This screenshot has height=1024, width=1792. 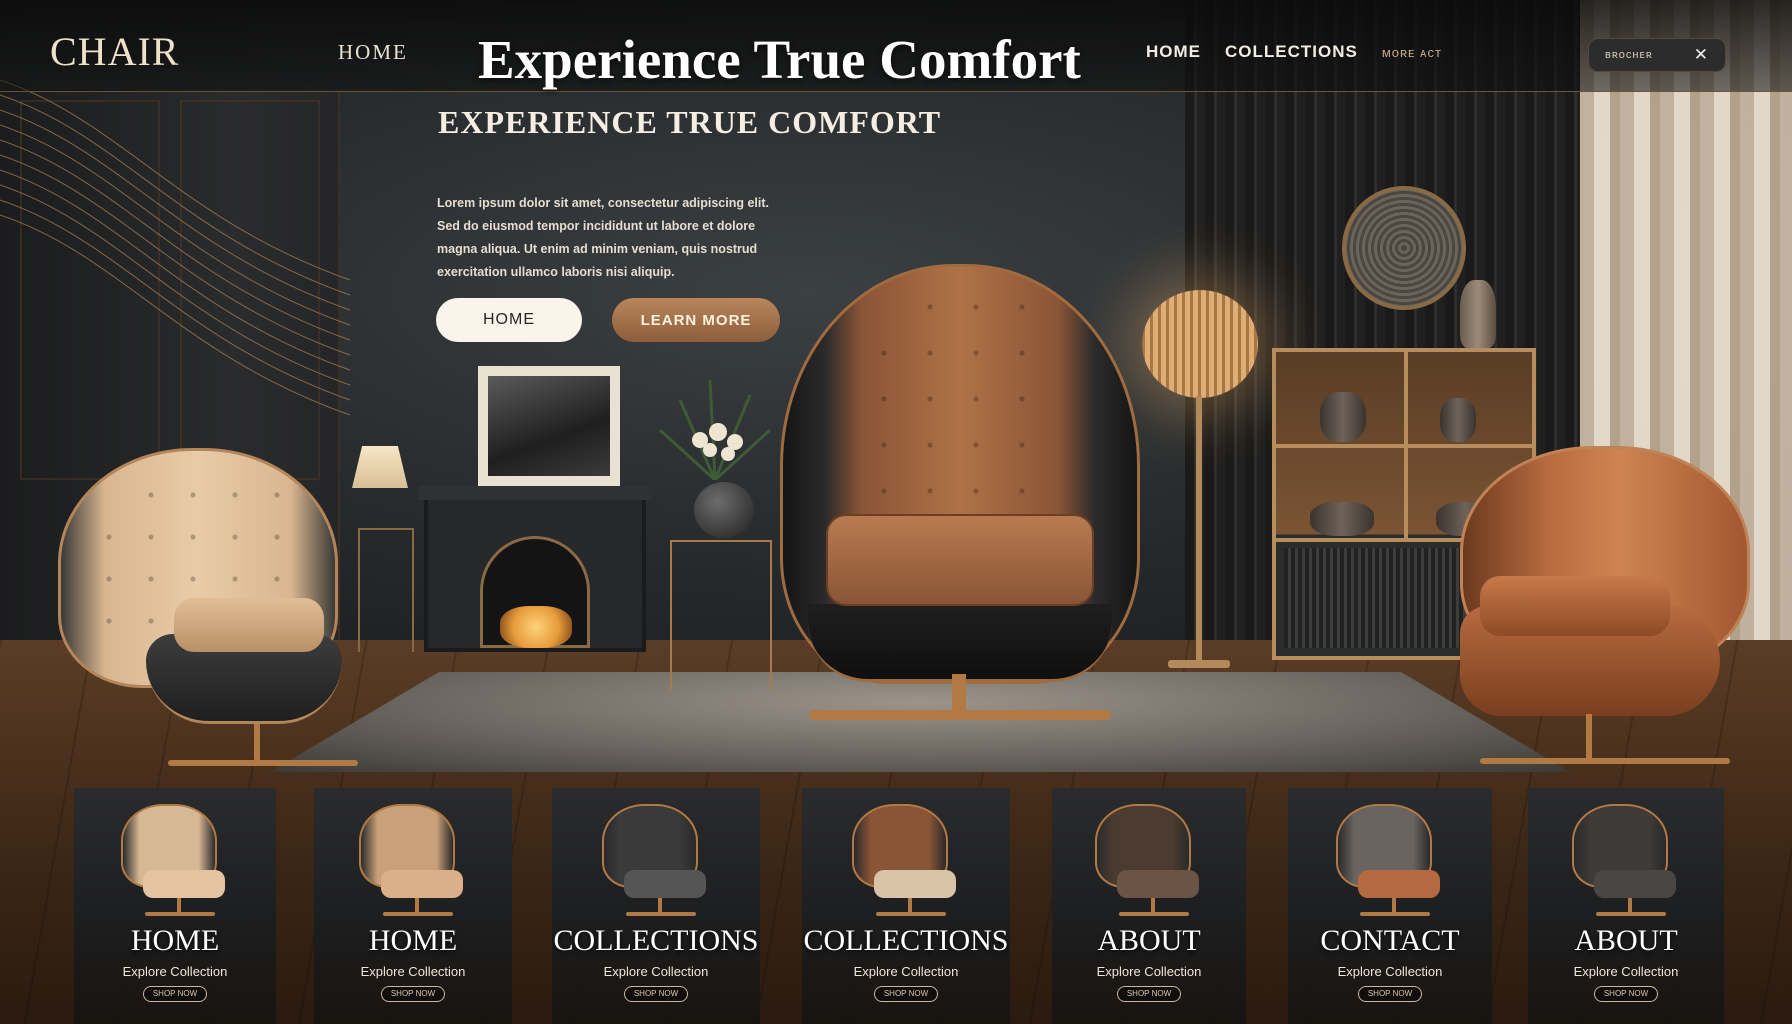 I want to click on floor-lamp-pole, so click(x=1199, y=531).